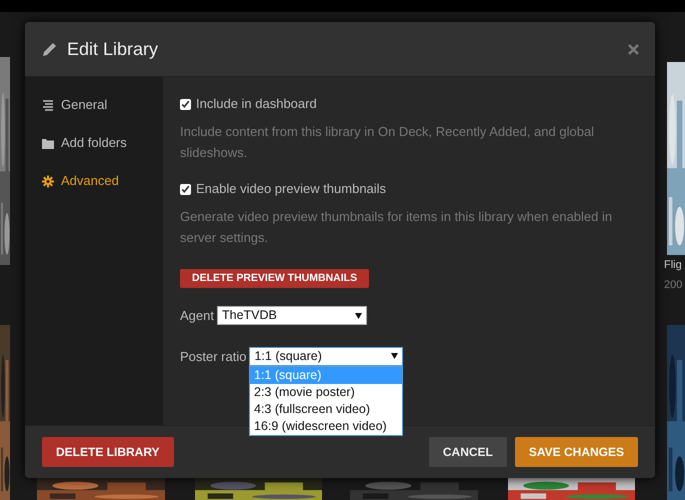 The height and width of the screenshot is (500, 685). What do you see at coordinates (673, 265) in the screenshot?
I see `media-title: Flig` at bounding box center [673, 265].